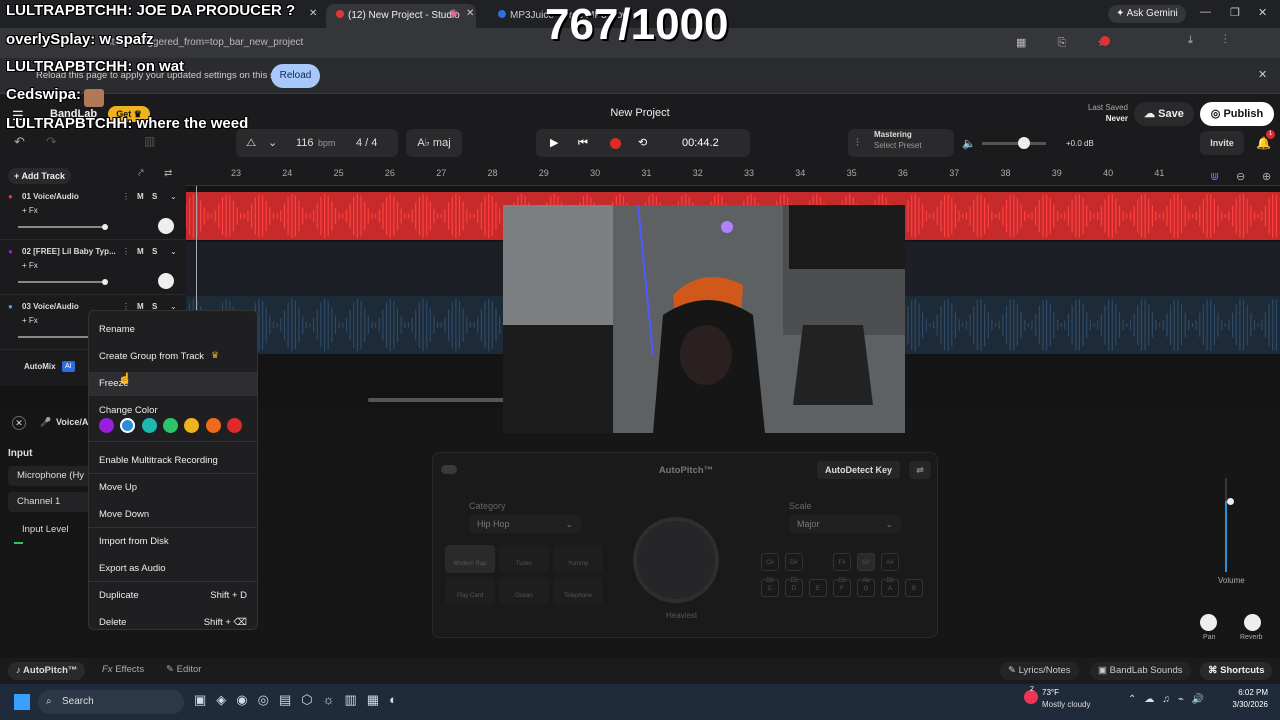 This screenshot has width=1280, height=720. Describe the element at coordinates (866, 588) in the screenshot. I see `note-key-g: G` at that location.